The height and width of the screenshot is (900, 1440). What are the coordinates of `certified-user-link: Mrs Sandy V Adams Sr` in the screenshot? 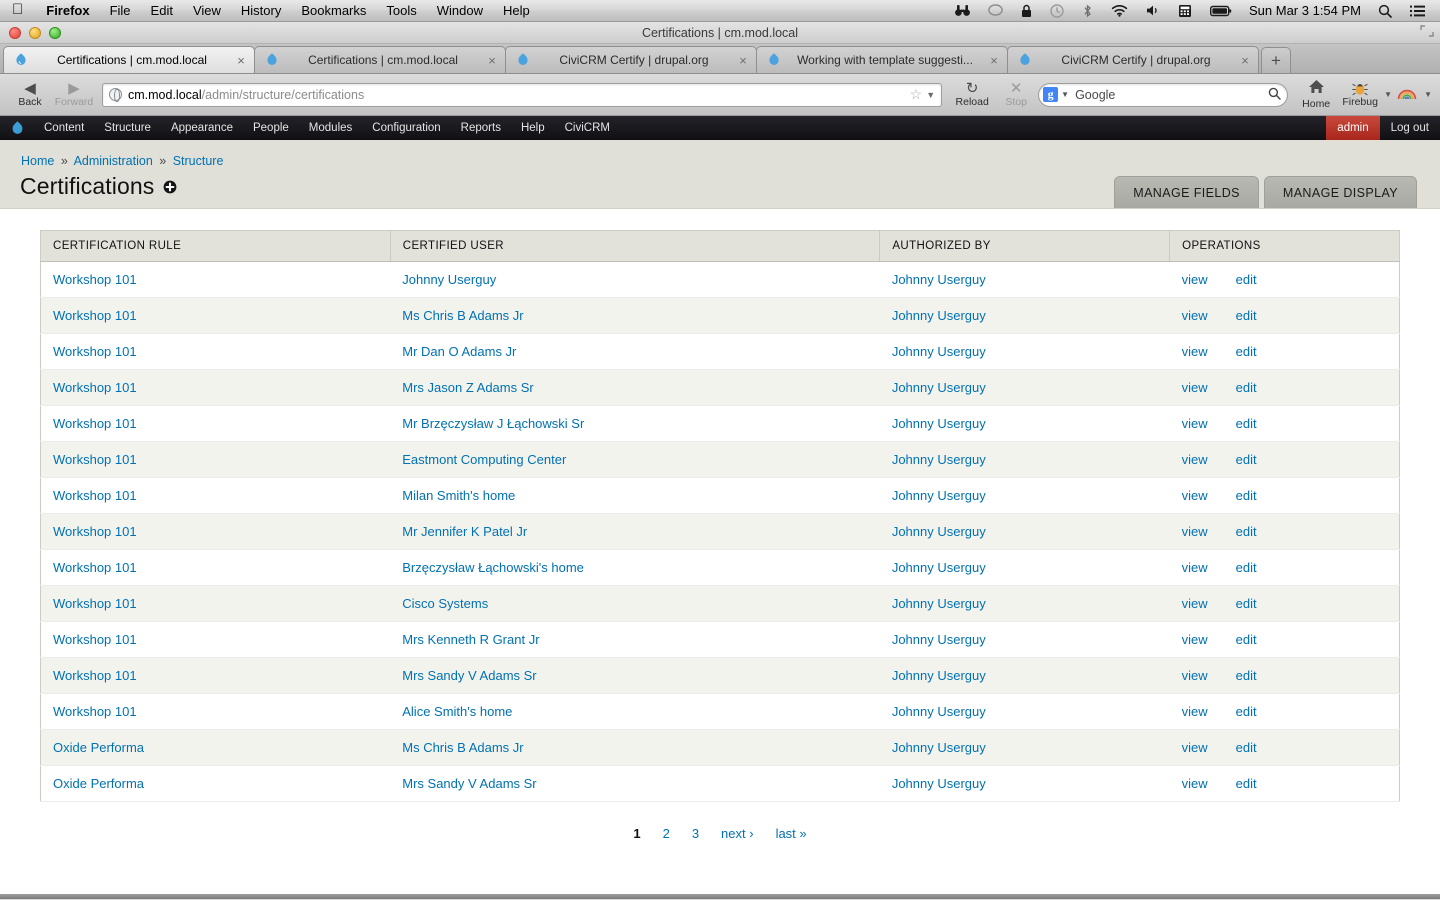 It's located at (469, 675).